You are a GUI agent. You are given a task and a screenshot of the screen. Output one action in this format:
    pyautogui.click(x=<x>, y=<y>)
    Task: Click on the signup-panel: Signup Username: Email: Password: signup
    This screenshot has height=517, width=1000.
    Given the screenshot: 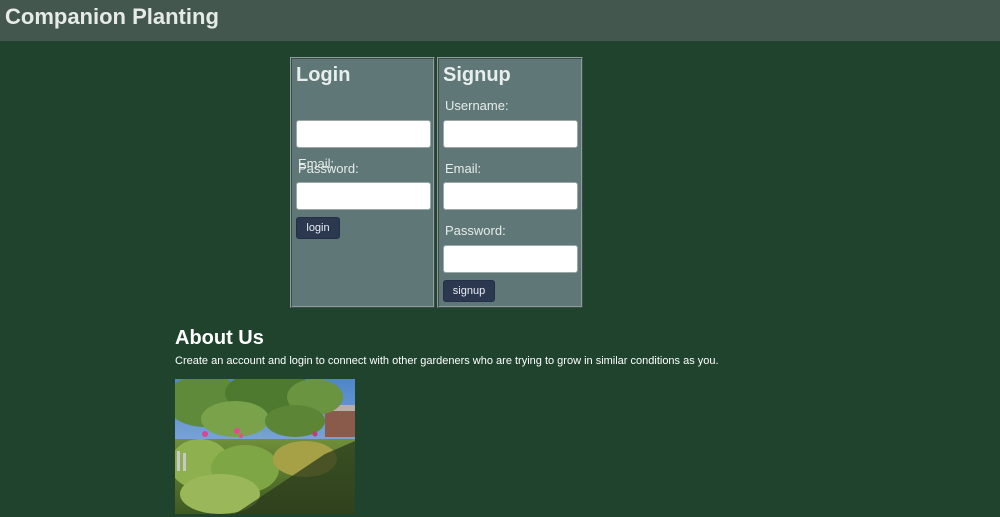 What is the action you would take?
    pyautogui.click(x=510, y=182)
    